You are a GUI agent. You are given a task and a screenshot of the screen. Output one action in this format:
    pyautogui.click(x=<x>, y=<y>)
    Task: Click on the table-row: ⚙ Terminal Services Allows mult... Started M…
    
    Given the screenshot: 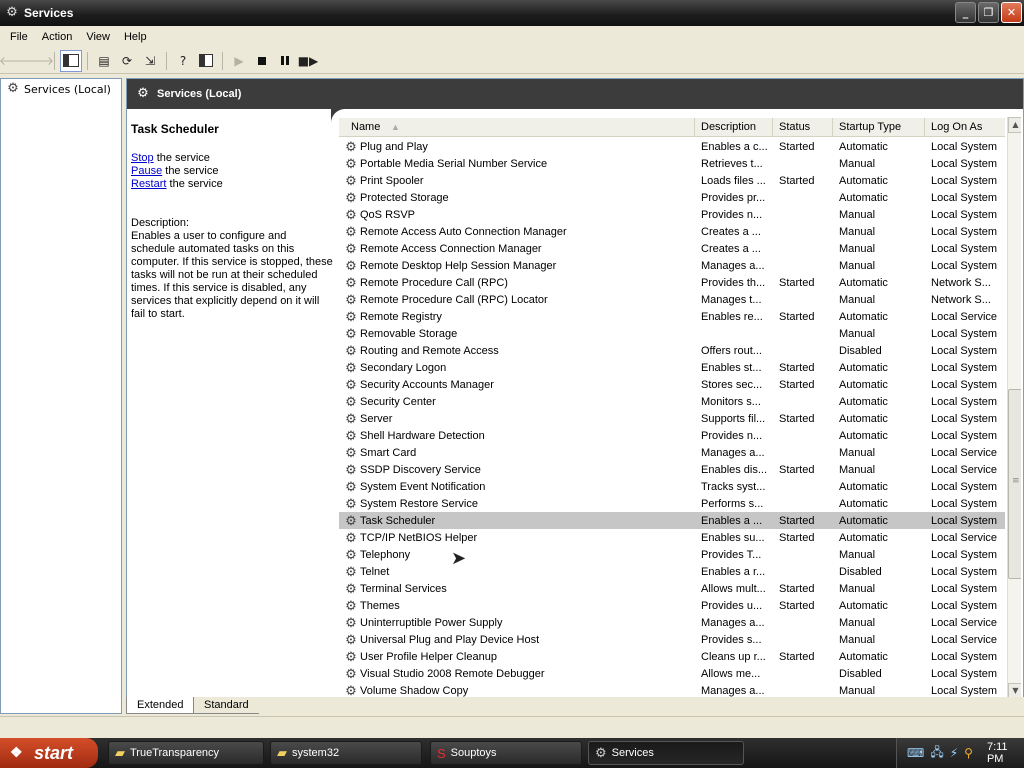 What is the action you would take?
    pyautogui.click(x=672, y=588)
    